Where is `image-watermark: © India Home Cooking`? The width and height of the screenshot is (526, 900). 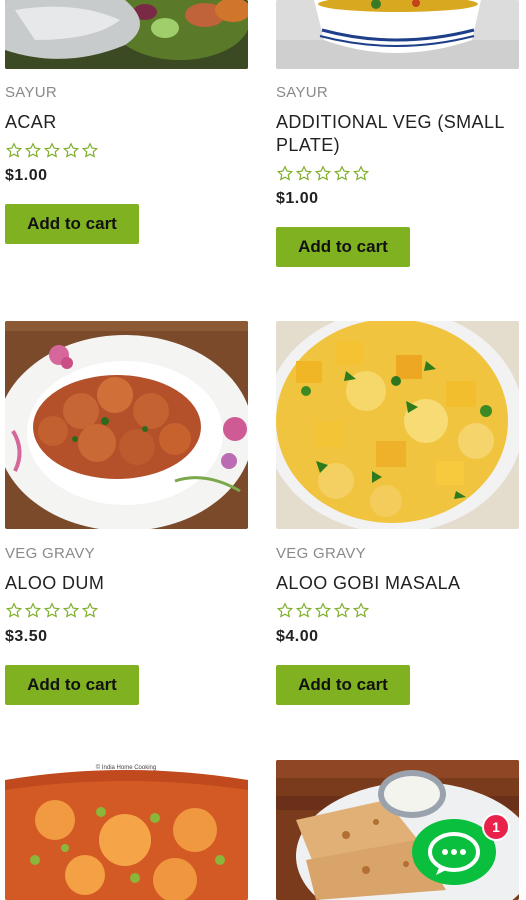
image-watermark: © India Home Cooking is located at coordinates (126, 767).